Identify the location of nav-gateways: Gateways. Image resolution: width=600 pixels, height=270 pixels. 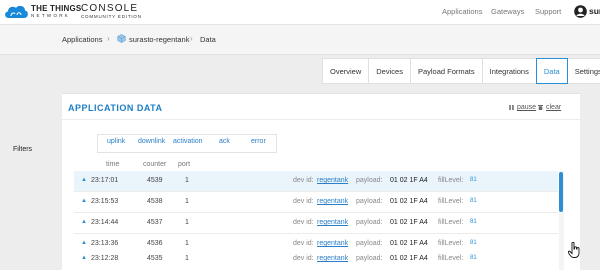
(507, 11).